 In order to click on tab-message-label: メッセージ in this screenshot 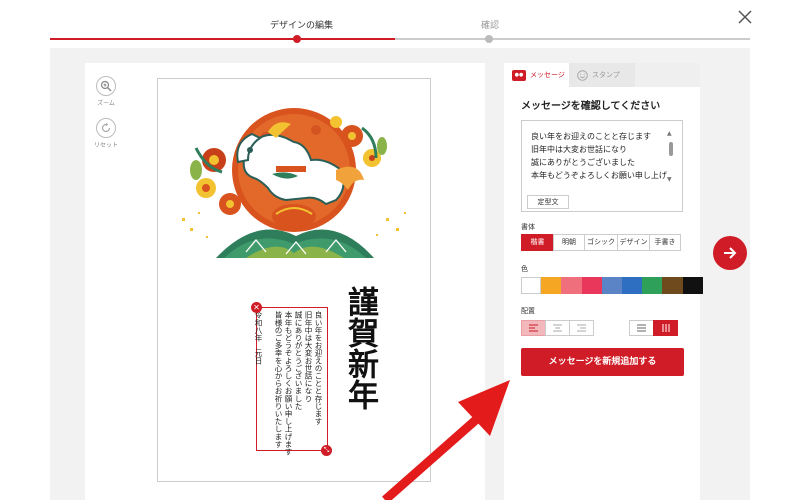, I will do `click(547, 75)`.